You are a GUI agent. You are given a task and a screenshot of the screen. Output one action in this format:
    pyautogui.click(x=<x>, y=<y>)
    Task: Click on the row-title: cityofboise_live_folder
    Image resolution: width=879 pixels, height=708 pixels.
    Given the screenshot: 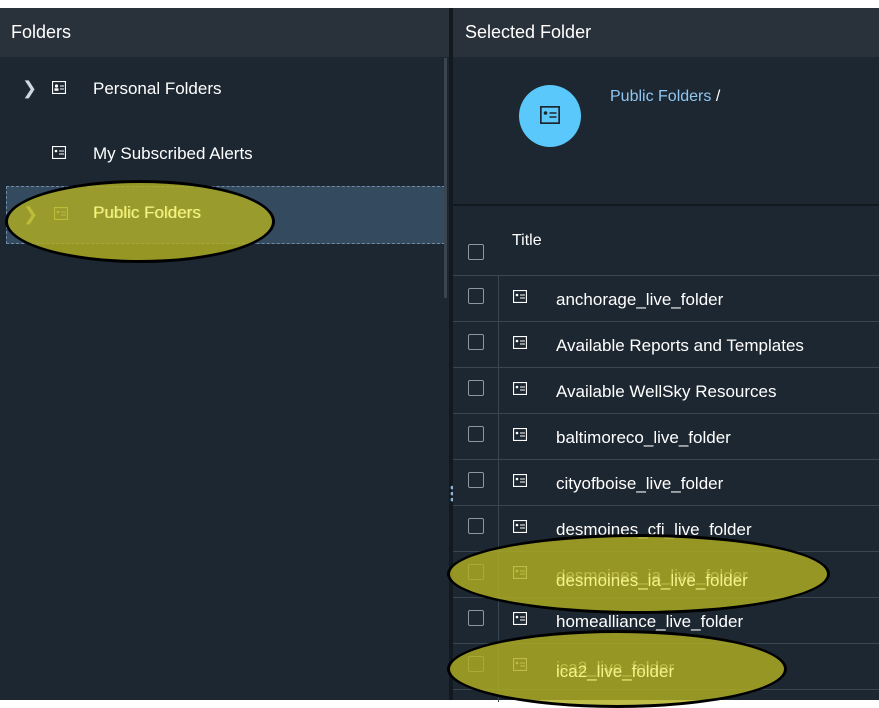 What is the action you would take?
    pyautogui.click(x=639, y=484)
    